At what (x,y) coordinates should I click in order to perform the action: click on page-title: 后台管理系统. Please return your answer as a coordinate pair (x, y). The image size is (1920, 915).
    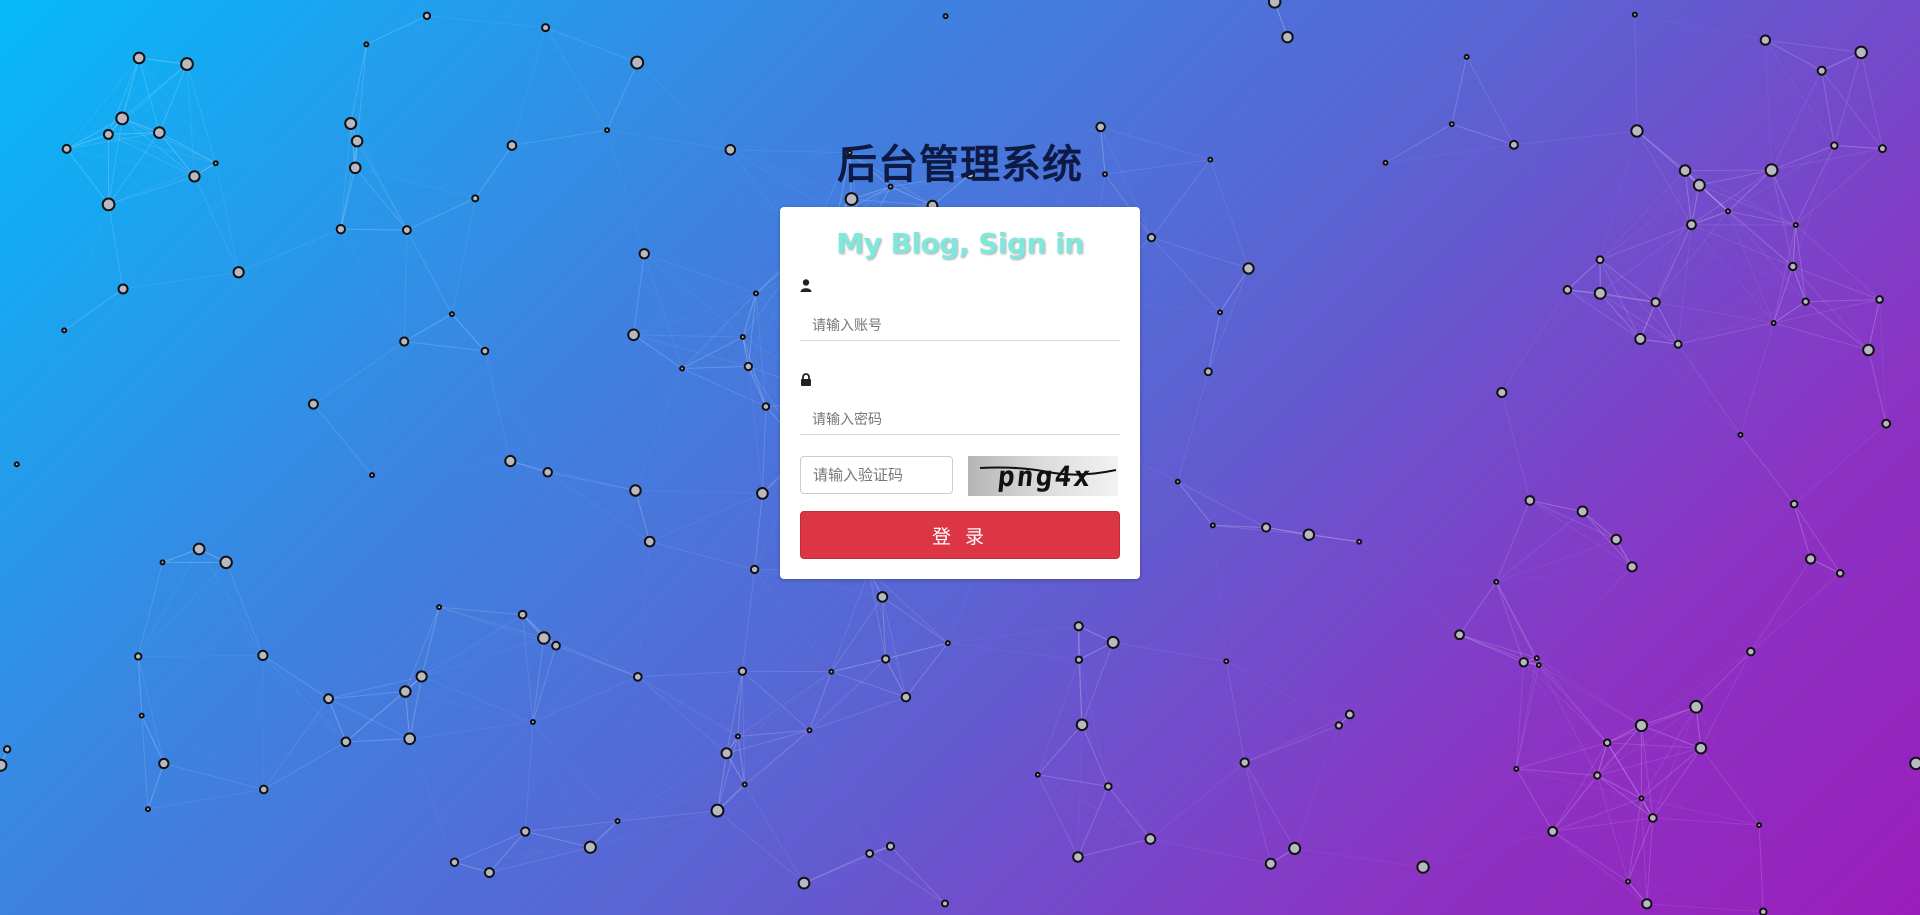
    Looking at the image, I should click on (960, 165).